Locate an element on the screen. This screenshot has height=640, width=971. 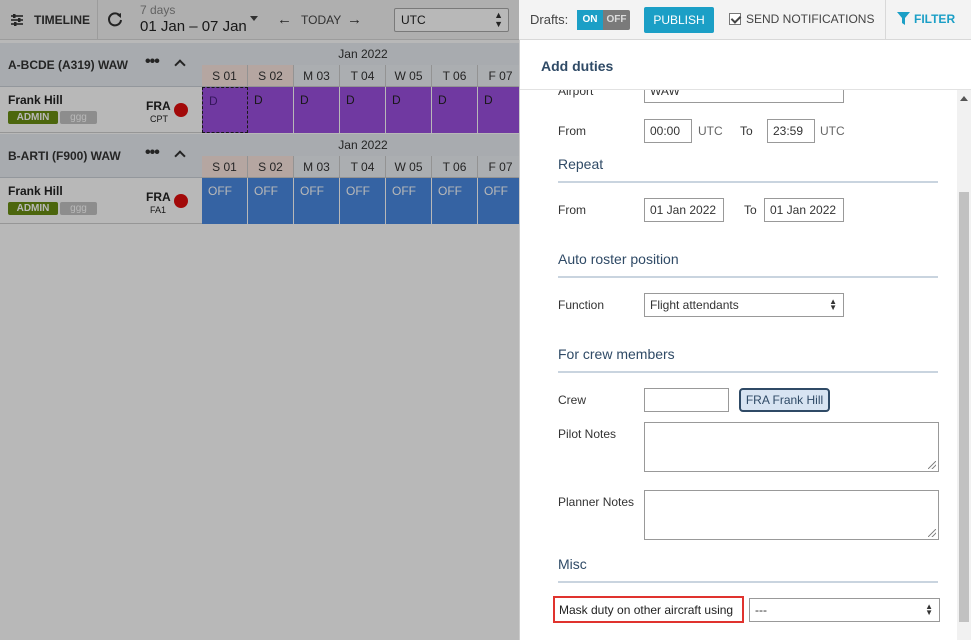
send-notifications-label: SEND NOTIFICATIONS is located at coordinates (810, 19).